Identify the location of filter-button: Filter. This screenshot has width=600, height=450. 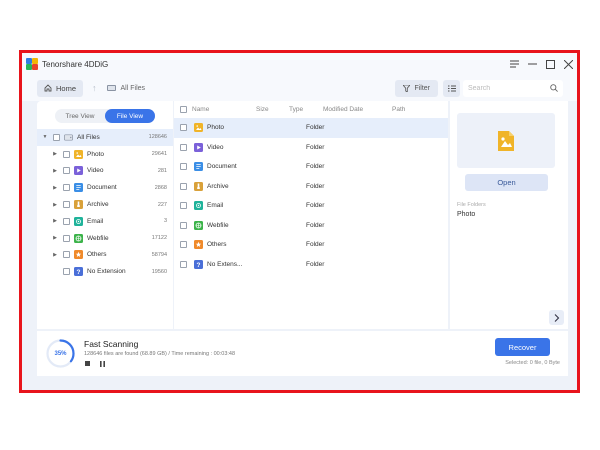
(416, 88).